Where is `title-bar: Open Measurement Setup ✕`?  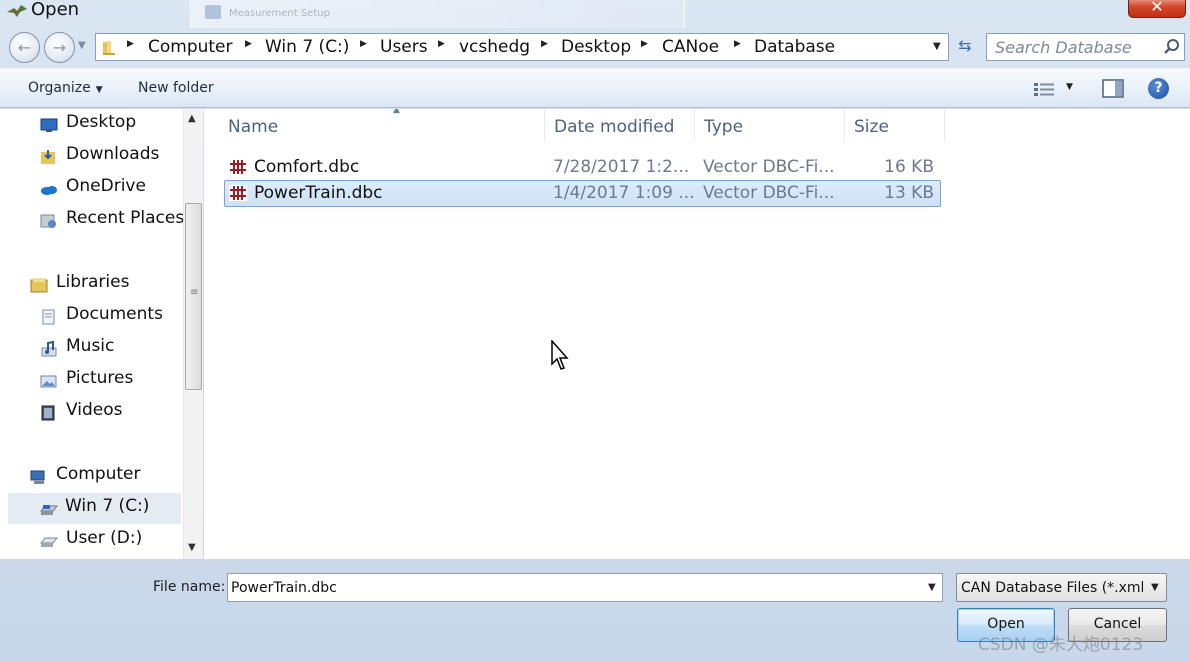
title-bar: Open Measurement Setup ✕ is located at coordinates (595, 14).